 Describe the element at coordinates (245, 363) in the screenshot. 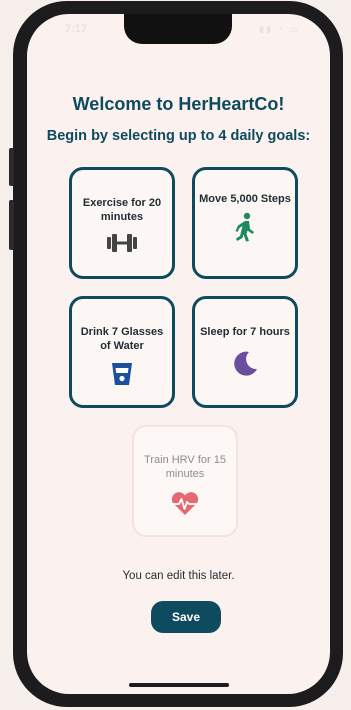

I see `moon-icon` at that location.